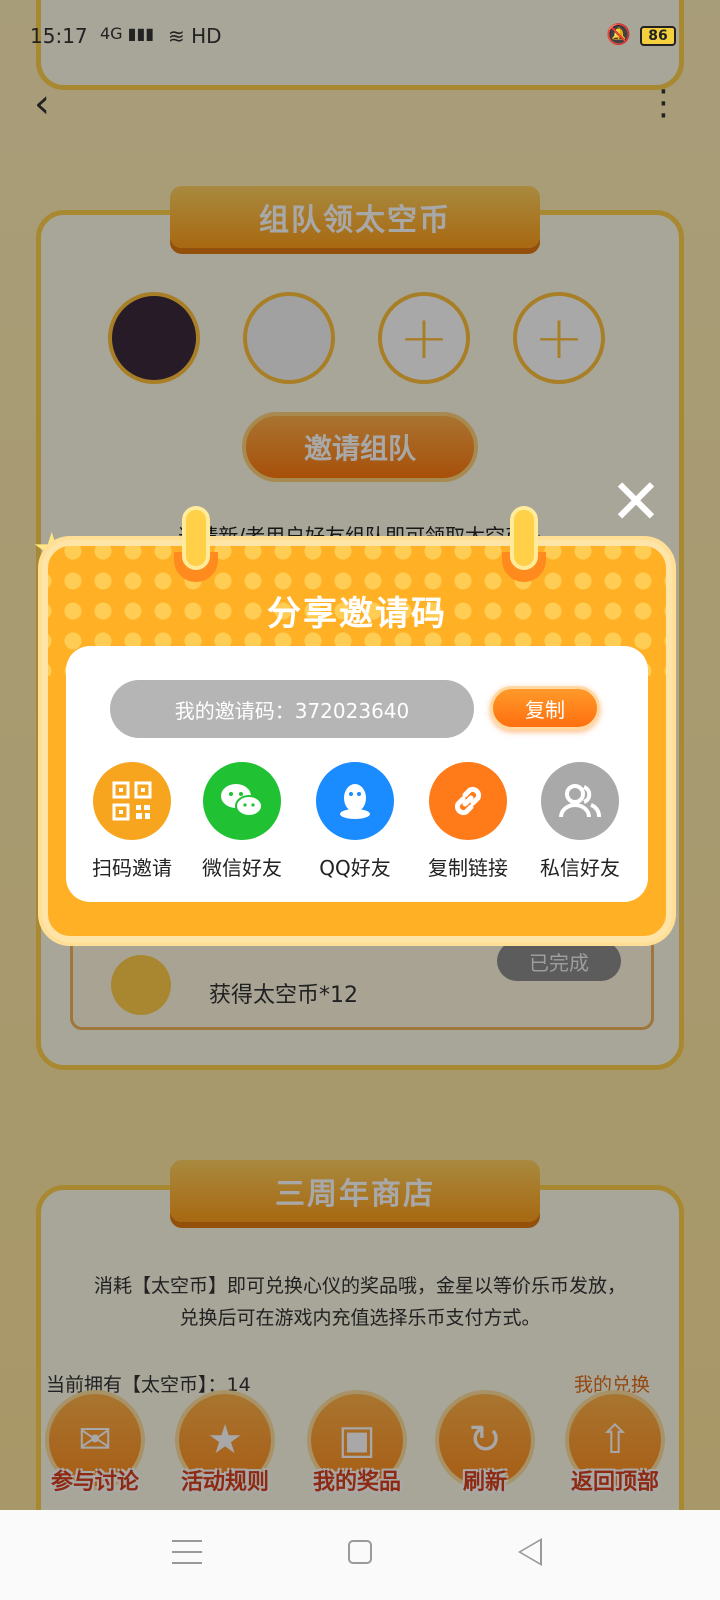 The image size is (720, 1600). Describe the element at coordinates (292, 709) in the screenshot. I see `invite-code-display: 我的邀请码：372023640` at that location.